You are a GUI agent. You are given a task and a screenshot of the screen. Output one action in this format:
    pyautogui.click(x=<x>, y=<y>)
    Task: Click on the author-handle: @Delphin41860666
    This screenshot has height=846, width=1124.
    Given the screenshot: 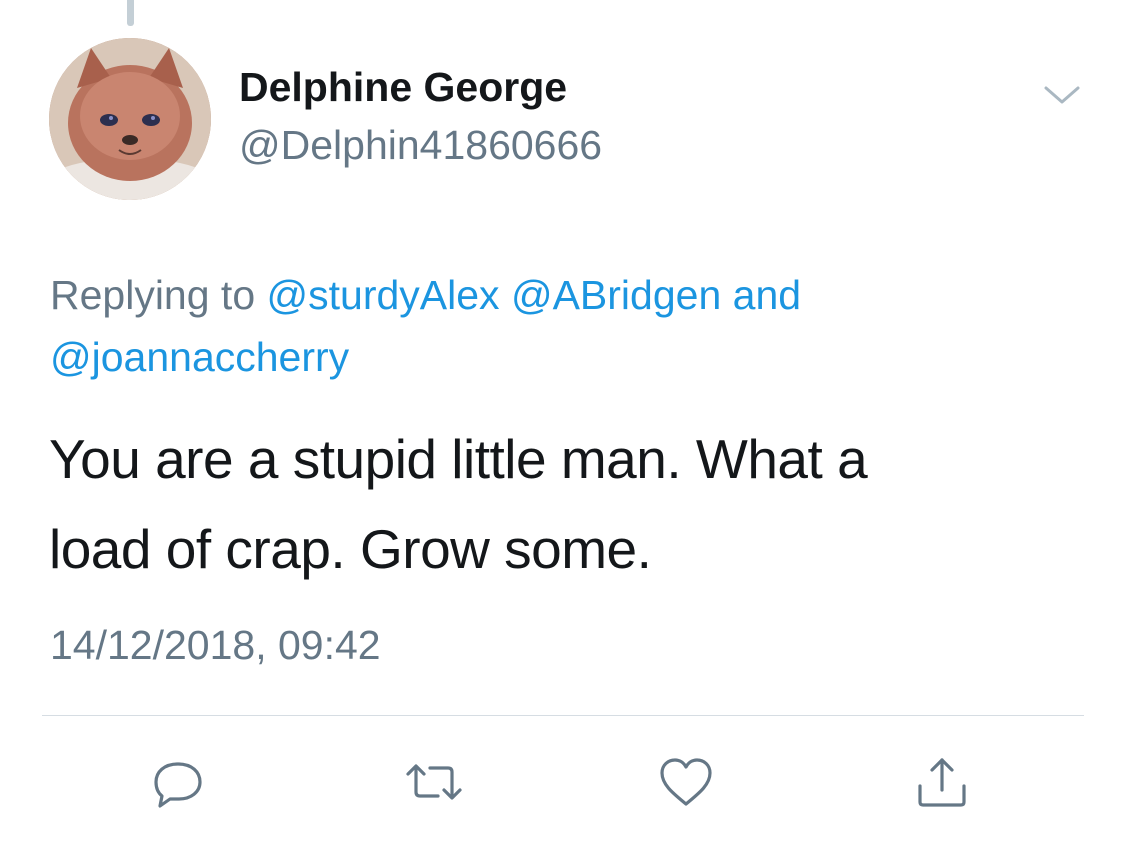 What is the action you would take?
    pyautogui.click(x=420, y=145)
    